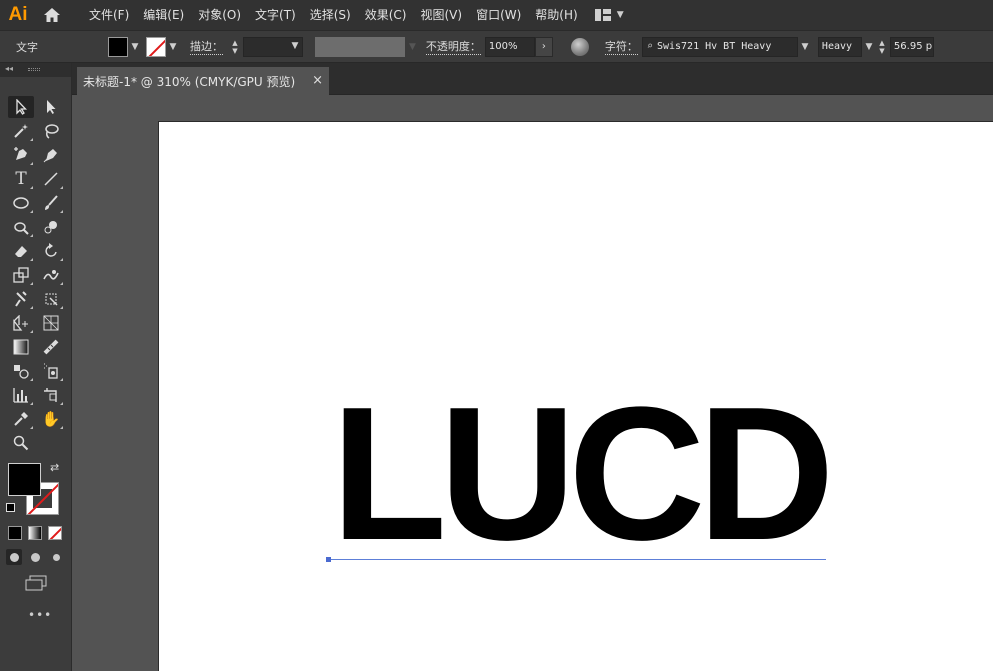  I want to click on selection-tool-icon, so click(21, 107).